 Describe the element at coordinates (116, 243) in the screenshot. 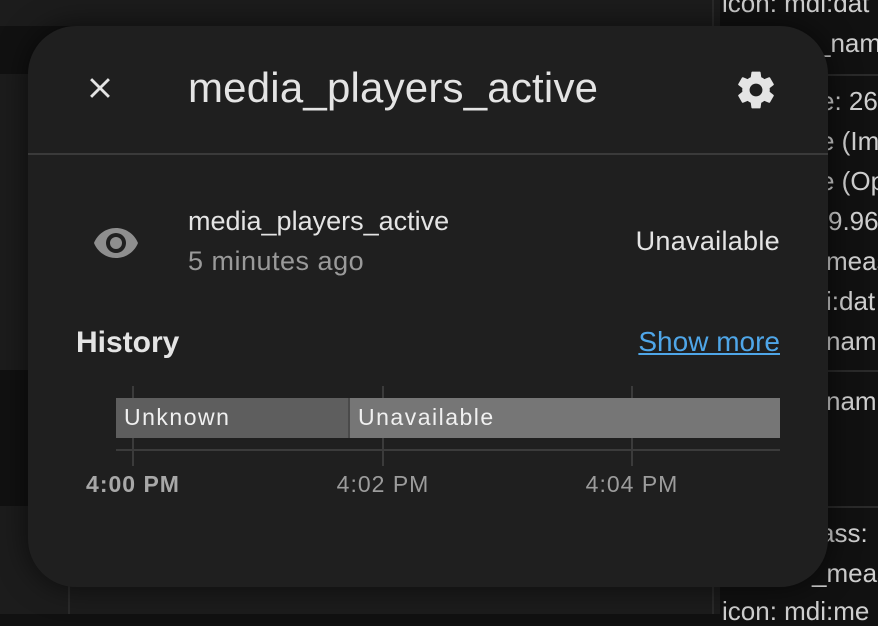

I see `eye-icon` at that location.